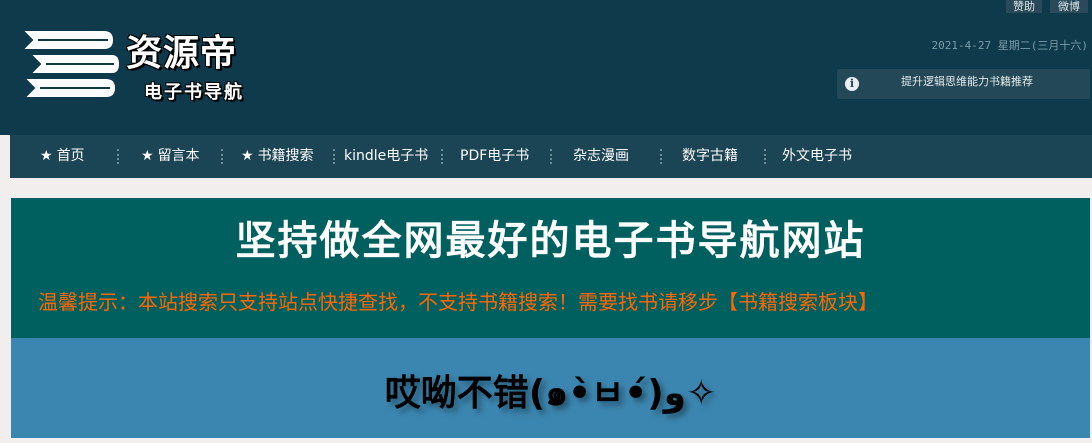  Describe the element at coordinates (967, 81) in the screenshot. I see `notice-text: 提升逻辑思维能力书籍推荐` at that location.